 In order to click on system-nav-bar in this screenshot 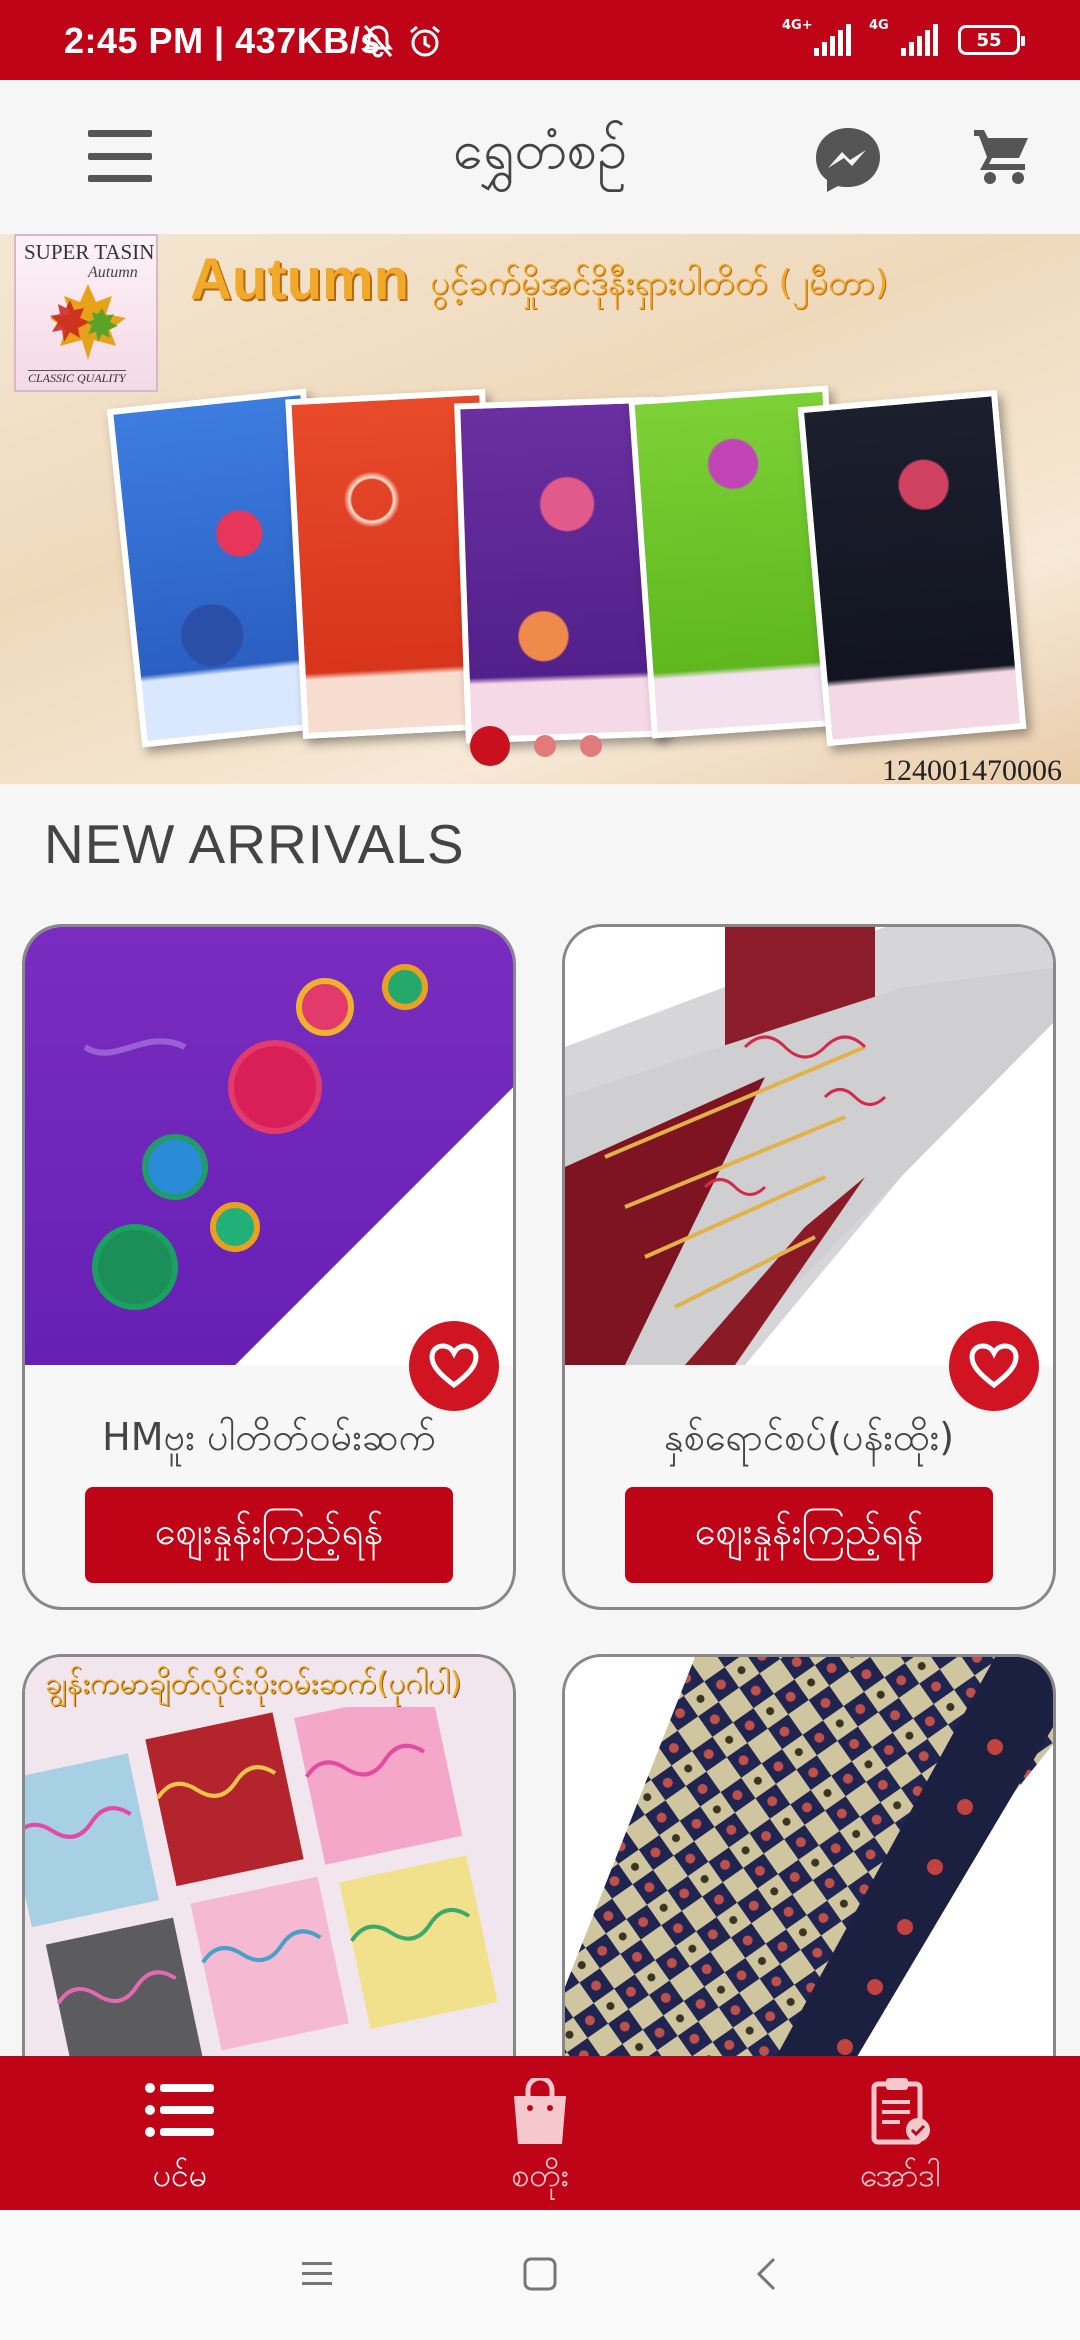, I will do `click(540, 2275)`.